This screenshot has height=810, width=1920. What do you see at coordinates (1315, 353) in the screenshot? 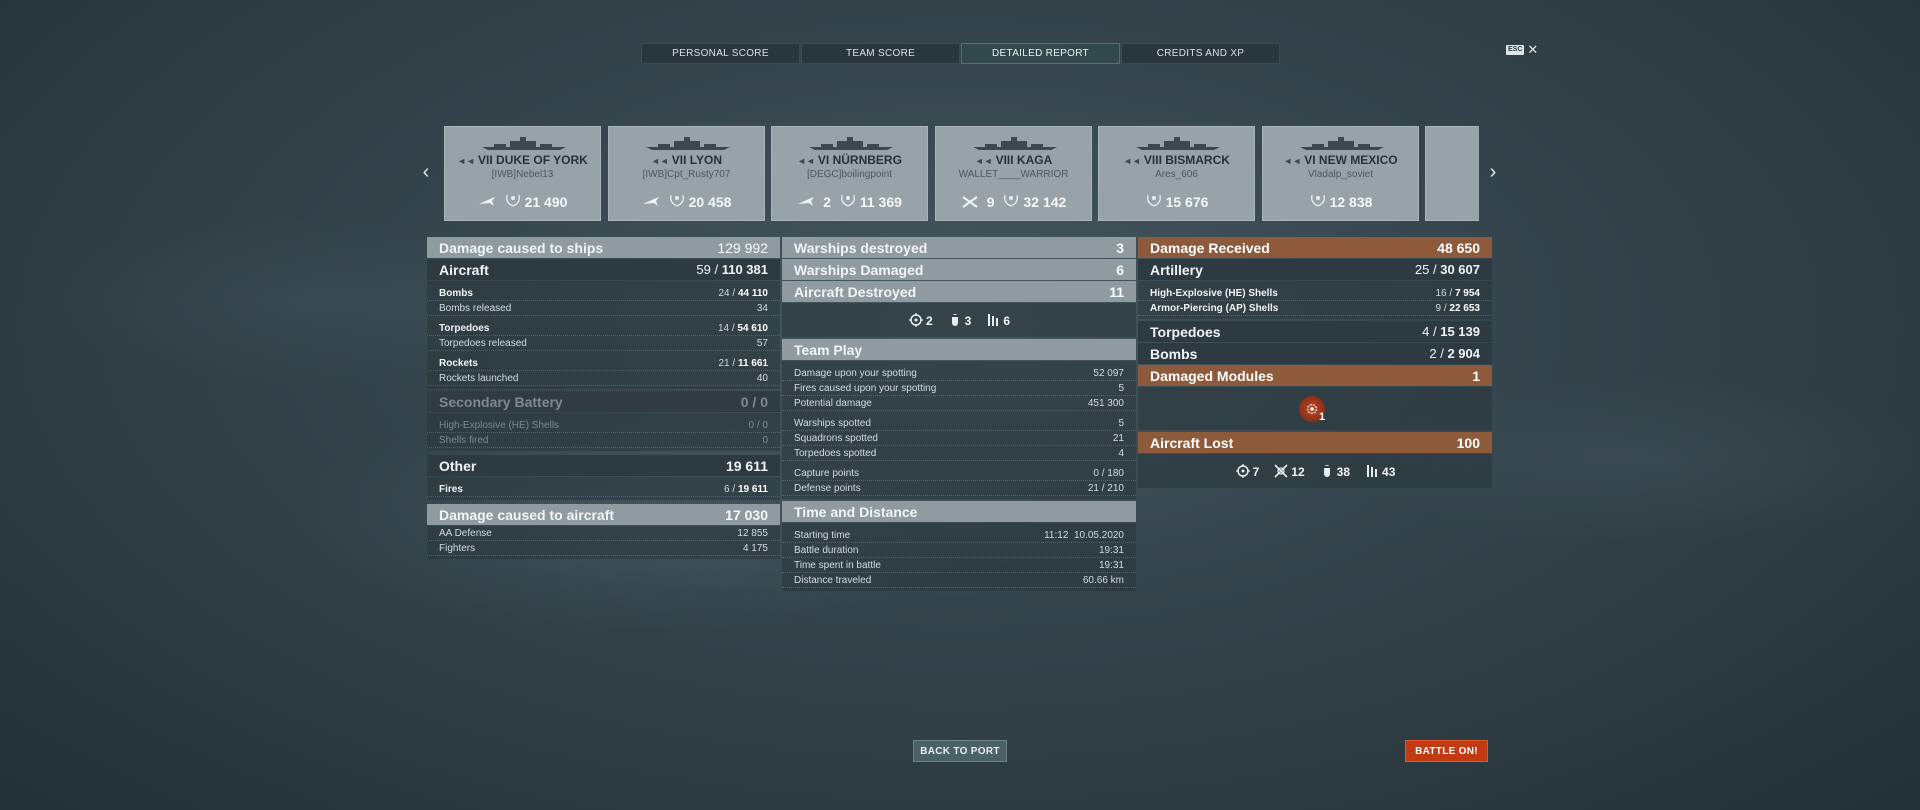
I see `bombs-received-row: Bombs 2 / 2 904` at bounding box center [1315, 353].